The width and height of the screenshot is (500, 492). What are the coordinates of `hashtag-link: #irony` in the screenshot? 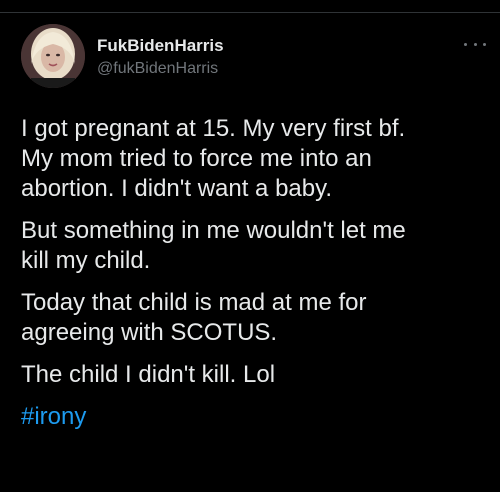 It's located at (53, 416).